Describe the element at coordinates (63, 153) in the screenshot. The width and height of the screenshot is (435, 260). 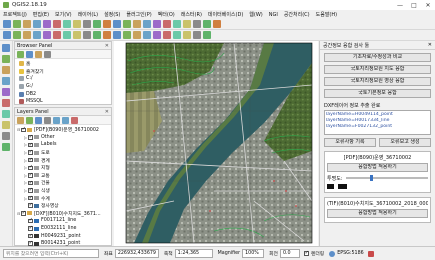
I see `layer-item: ▷도로` at that location.